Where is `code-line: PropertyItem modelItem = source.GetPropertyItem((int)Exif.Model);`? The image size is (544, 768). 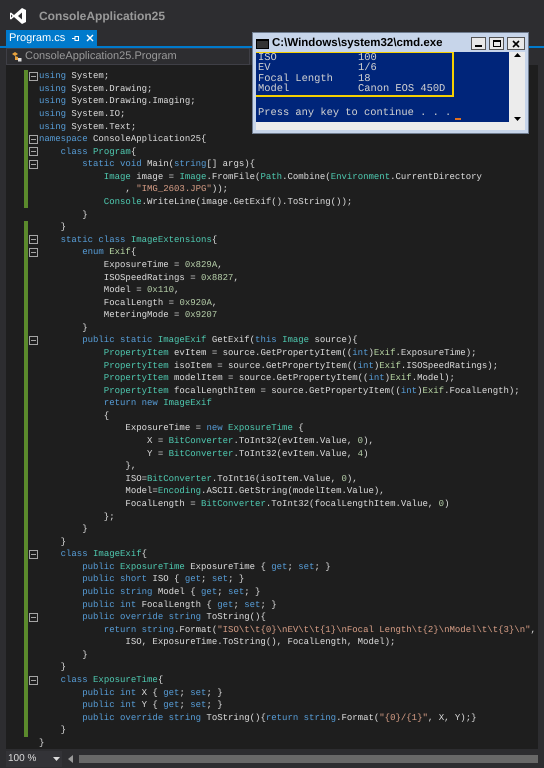
code-line: PropertyItem modelItem = source.GetPropertyItem((int)Exif.Model); is located at coordinates (278, 378).